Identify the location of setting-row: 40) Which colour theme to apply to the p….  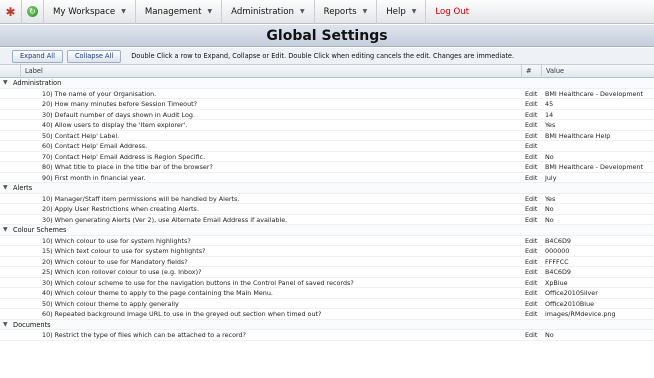
(327, 293).